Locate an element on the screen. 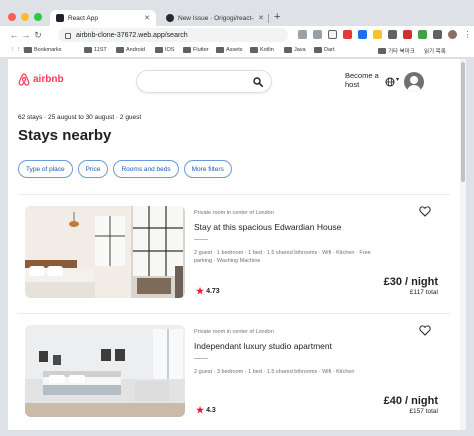  extensions-puzzle-icon is located at coordinates (437, 34).